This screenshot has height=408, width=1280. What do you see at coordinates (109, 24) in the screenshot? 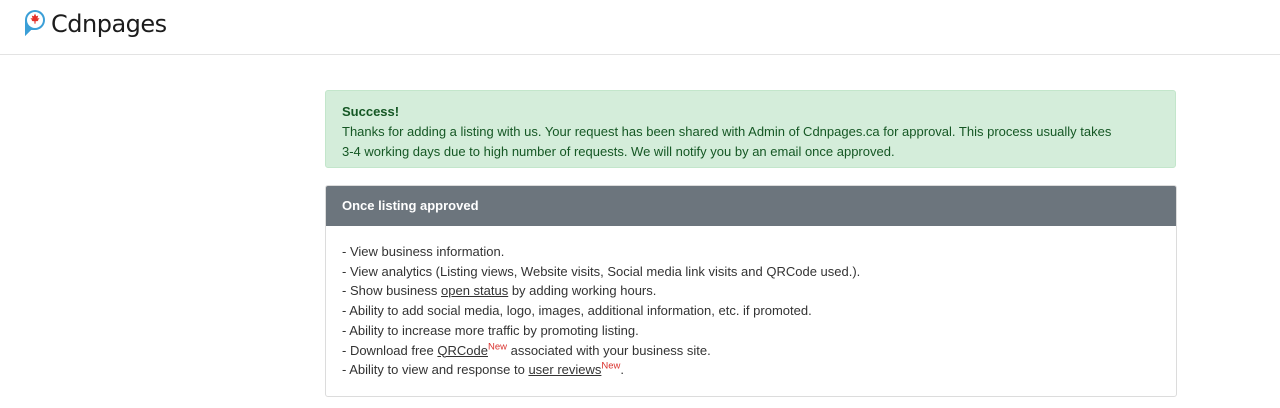
I see `logo-text: Cdnpages` at bounding box center [109, 24].